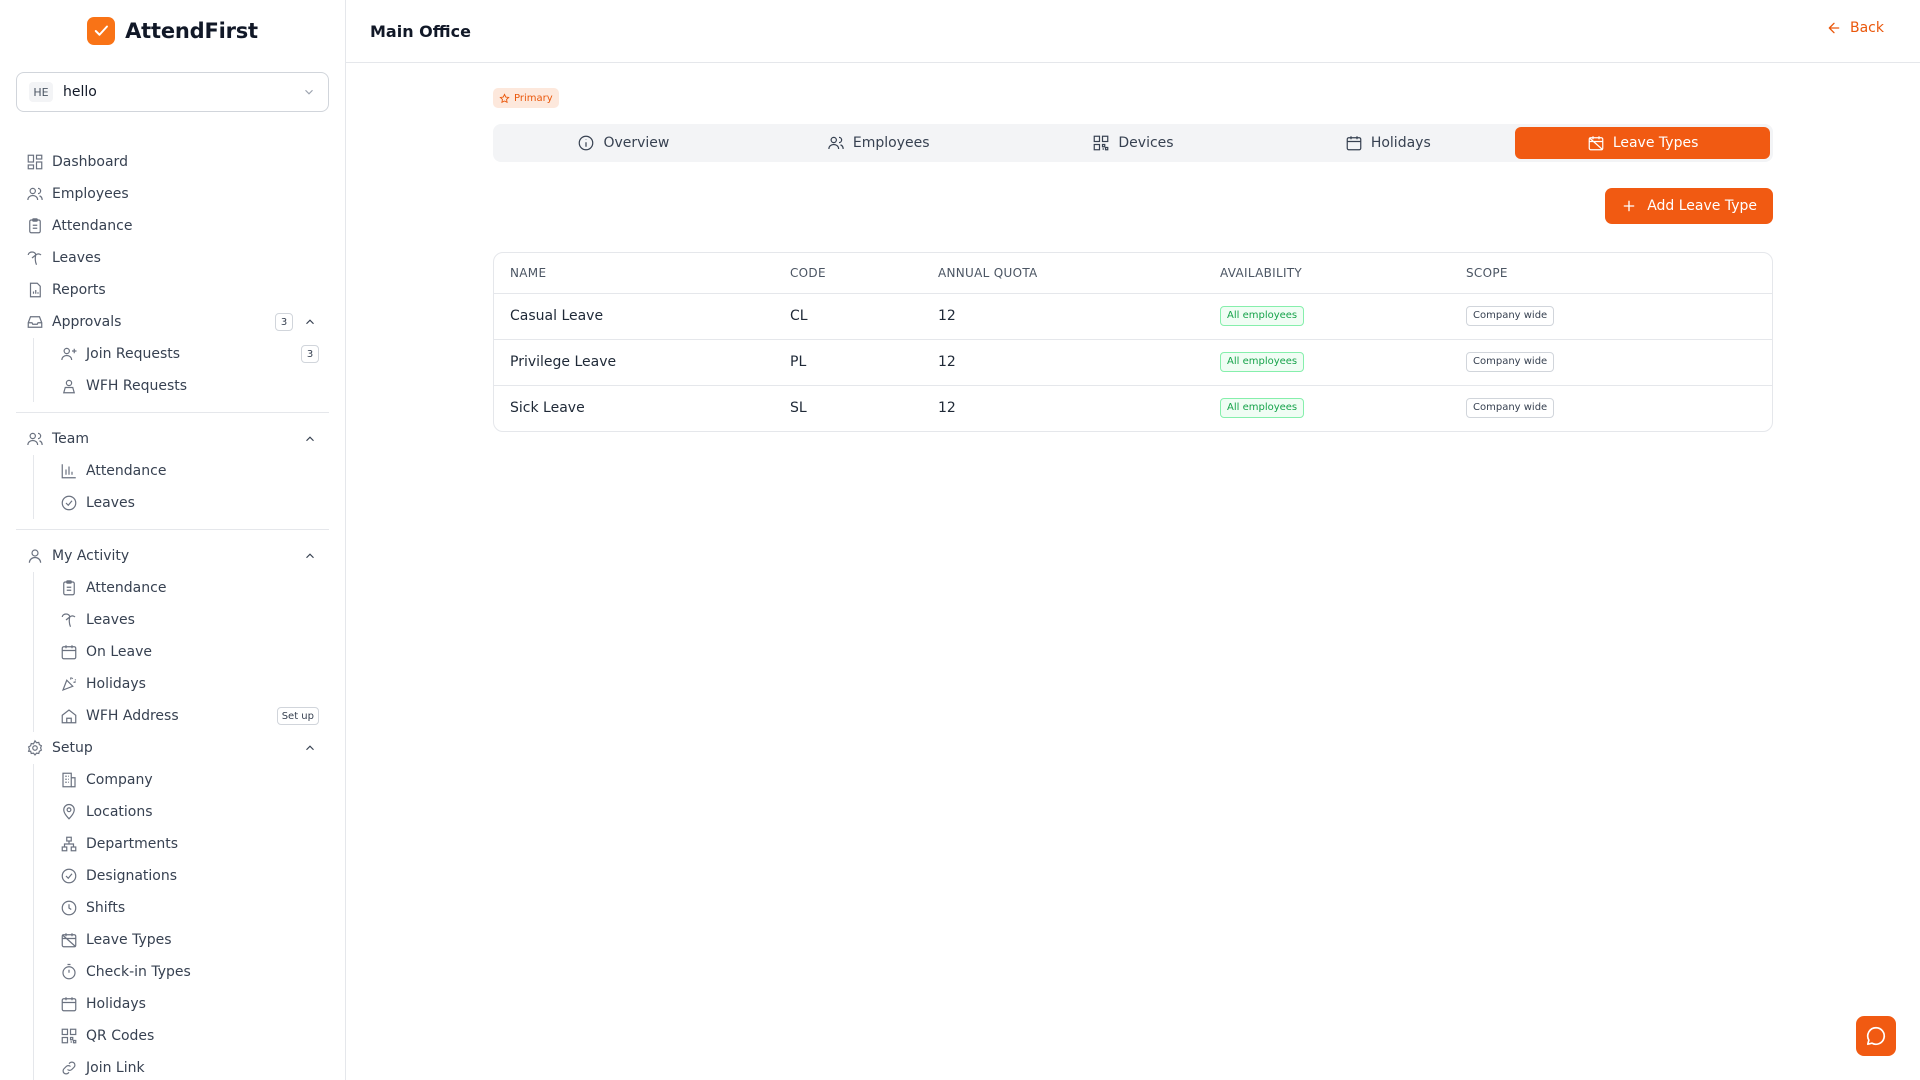 The width and height of the screenshot is (1920, 1080). I want to click on sidebar-item-join-requests: Join Requests 3, so click(191, 354).